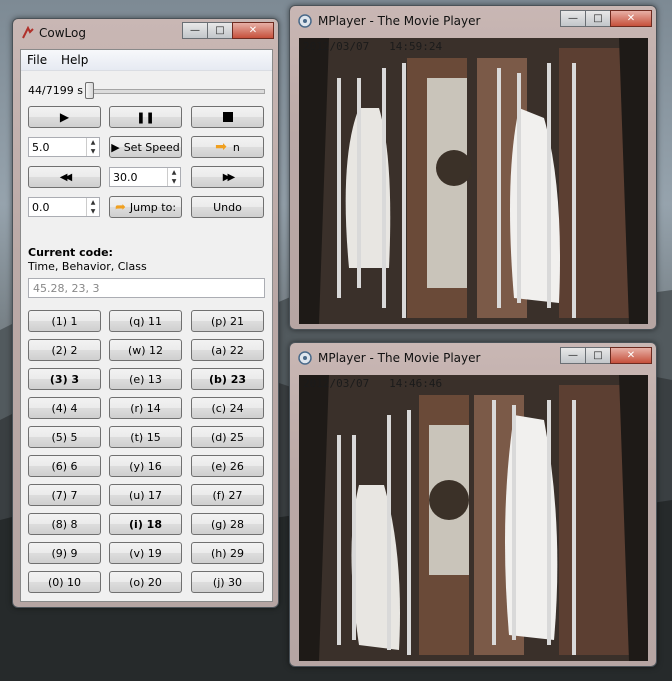 The image size is (672, 681). Describe the element at coordinates (227, 437) in the screenshot. I see `code-button: (d) 25` at that location.